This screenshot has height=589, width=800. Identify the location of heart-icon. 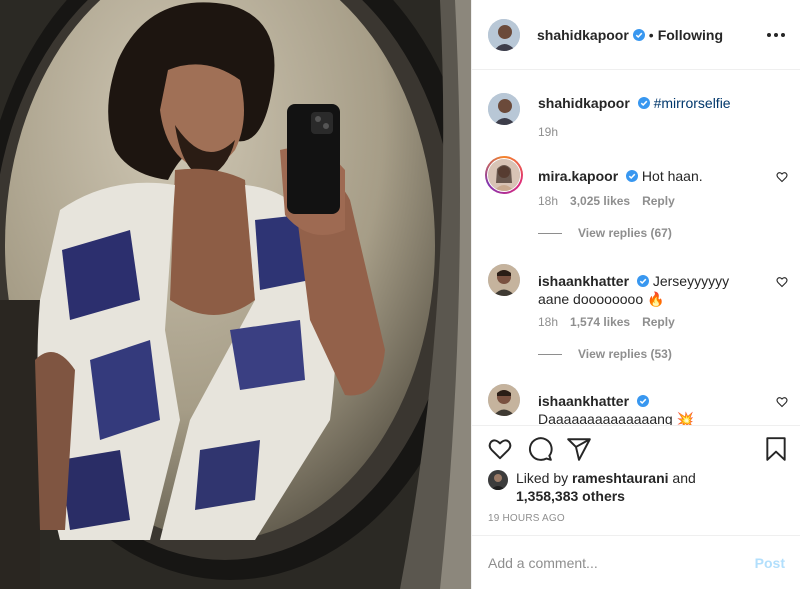
(500, 449).